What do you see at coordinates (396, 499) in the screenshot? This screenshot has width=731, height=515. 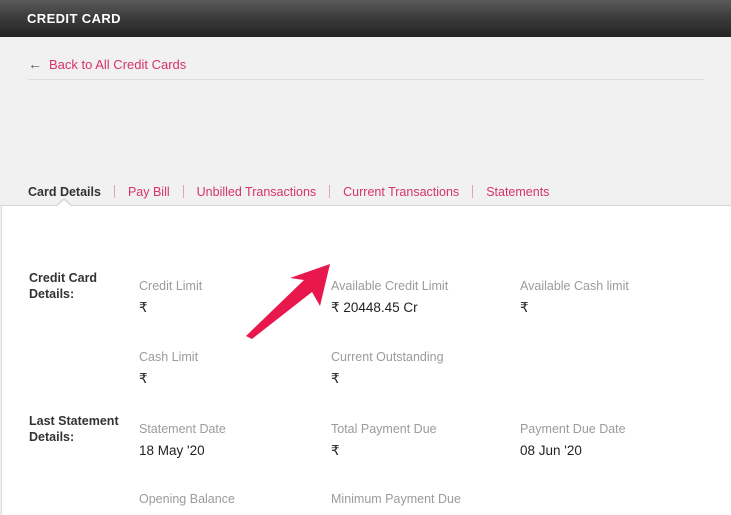 I see `field-label: Minimum Payment Due` at bounding box center [396, 499].